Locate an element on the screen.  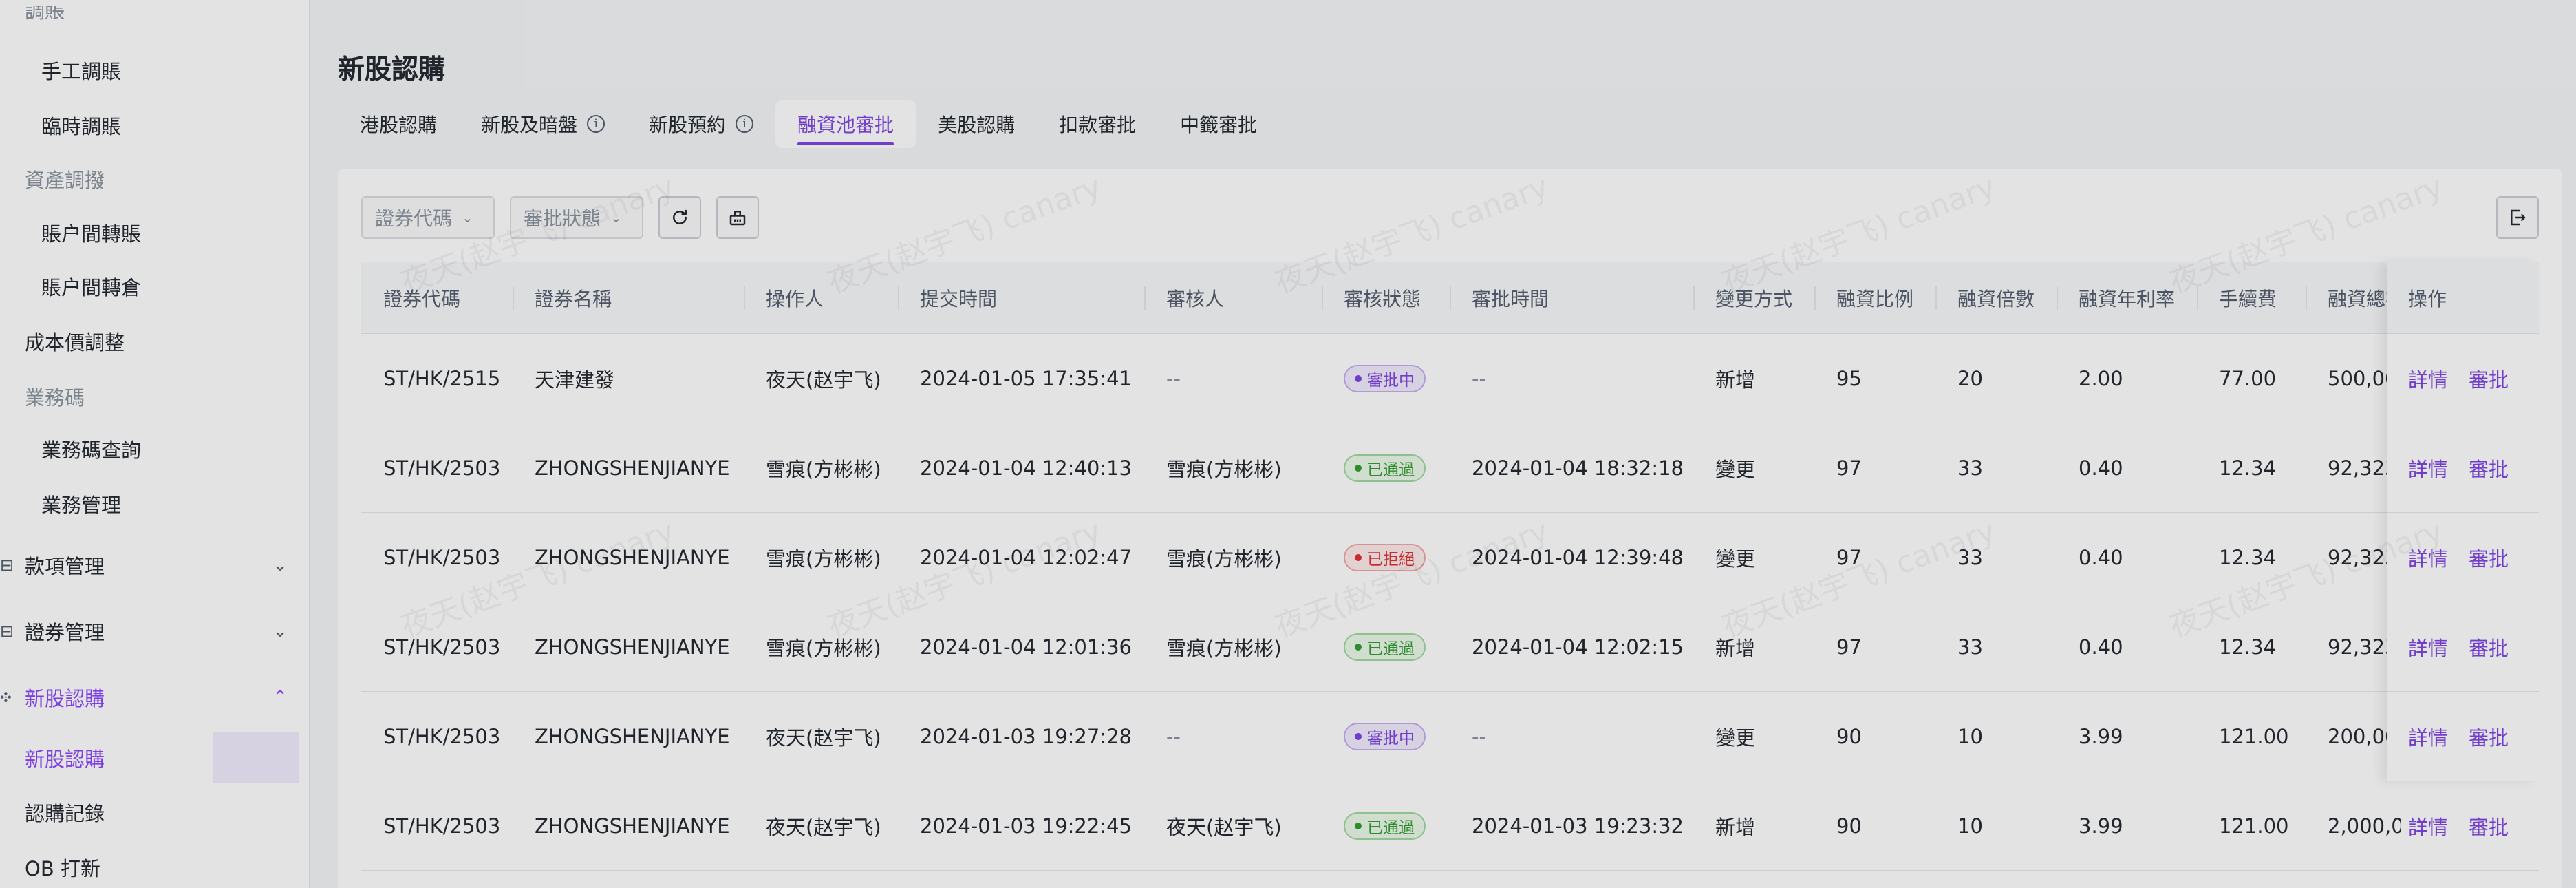
refresh-icon is located at coordinates (680, 216).